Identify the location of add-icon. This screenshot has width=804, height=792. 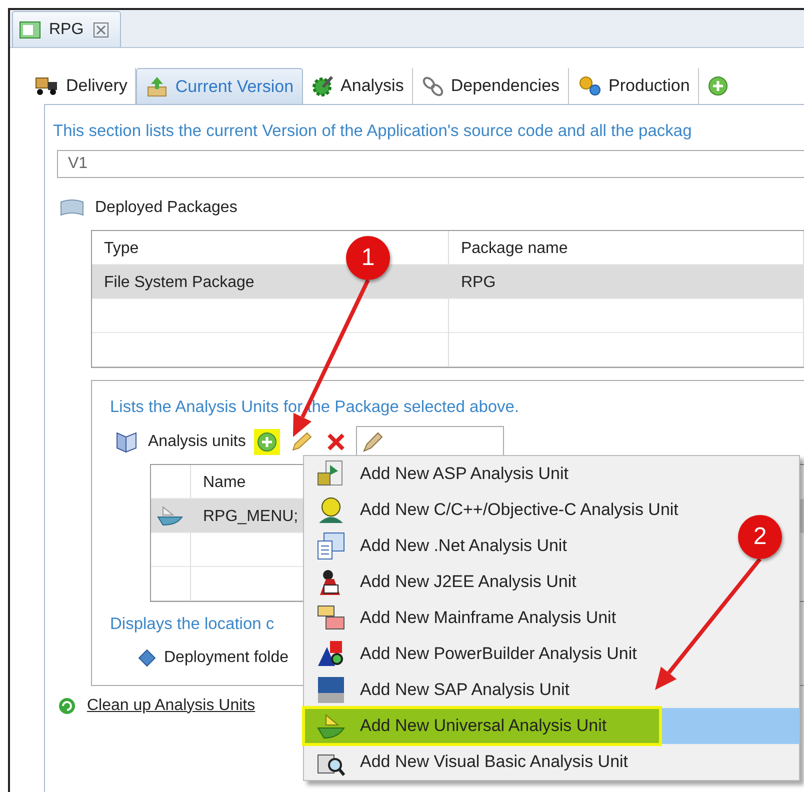
(267, 441).